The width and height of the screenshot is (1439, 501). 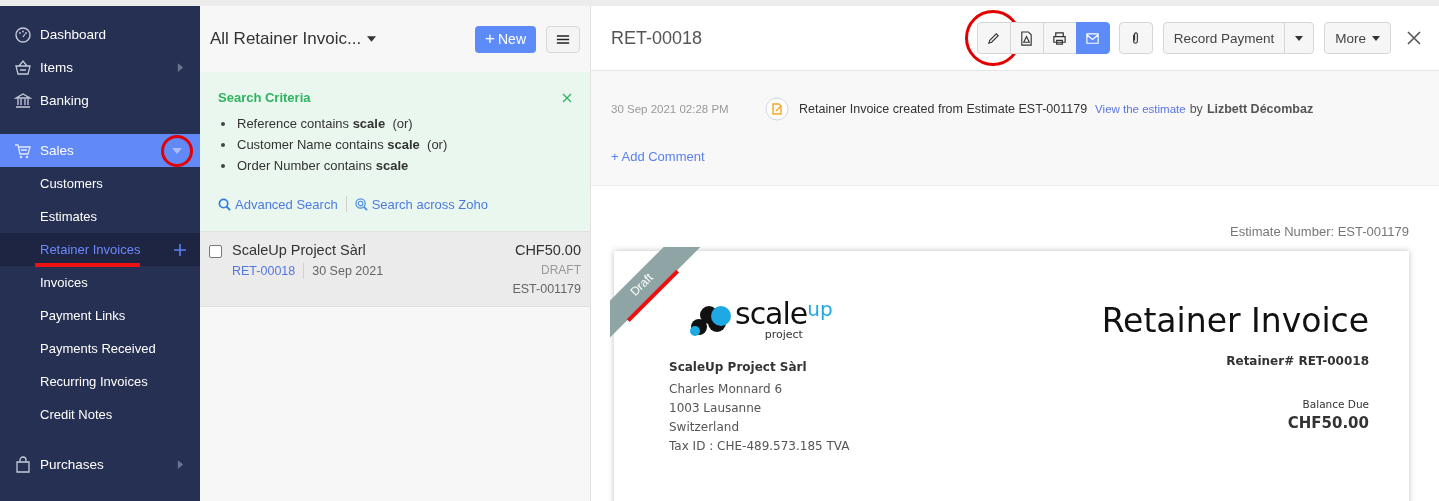 What do you see at coordinates (546, 289) in the screenshot?
I see `estimate-number: EST-001179` at bounding box center [546, 289].